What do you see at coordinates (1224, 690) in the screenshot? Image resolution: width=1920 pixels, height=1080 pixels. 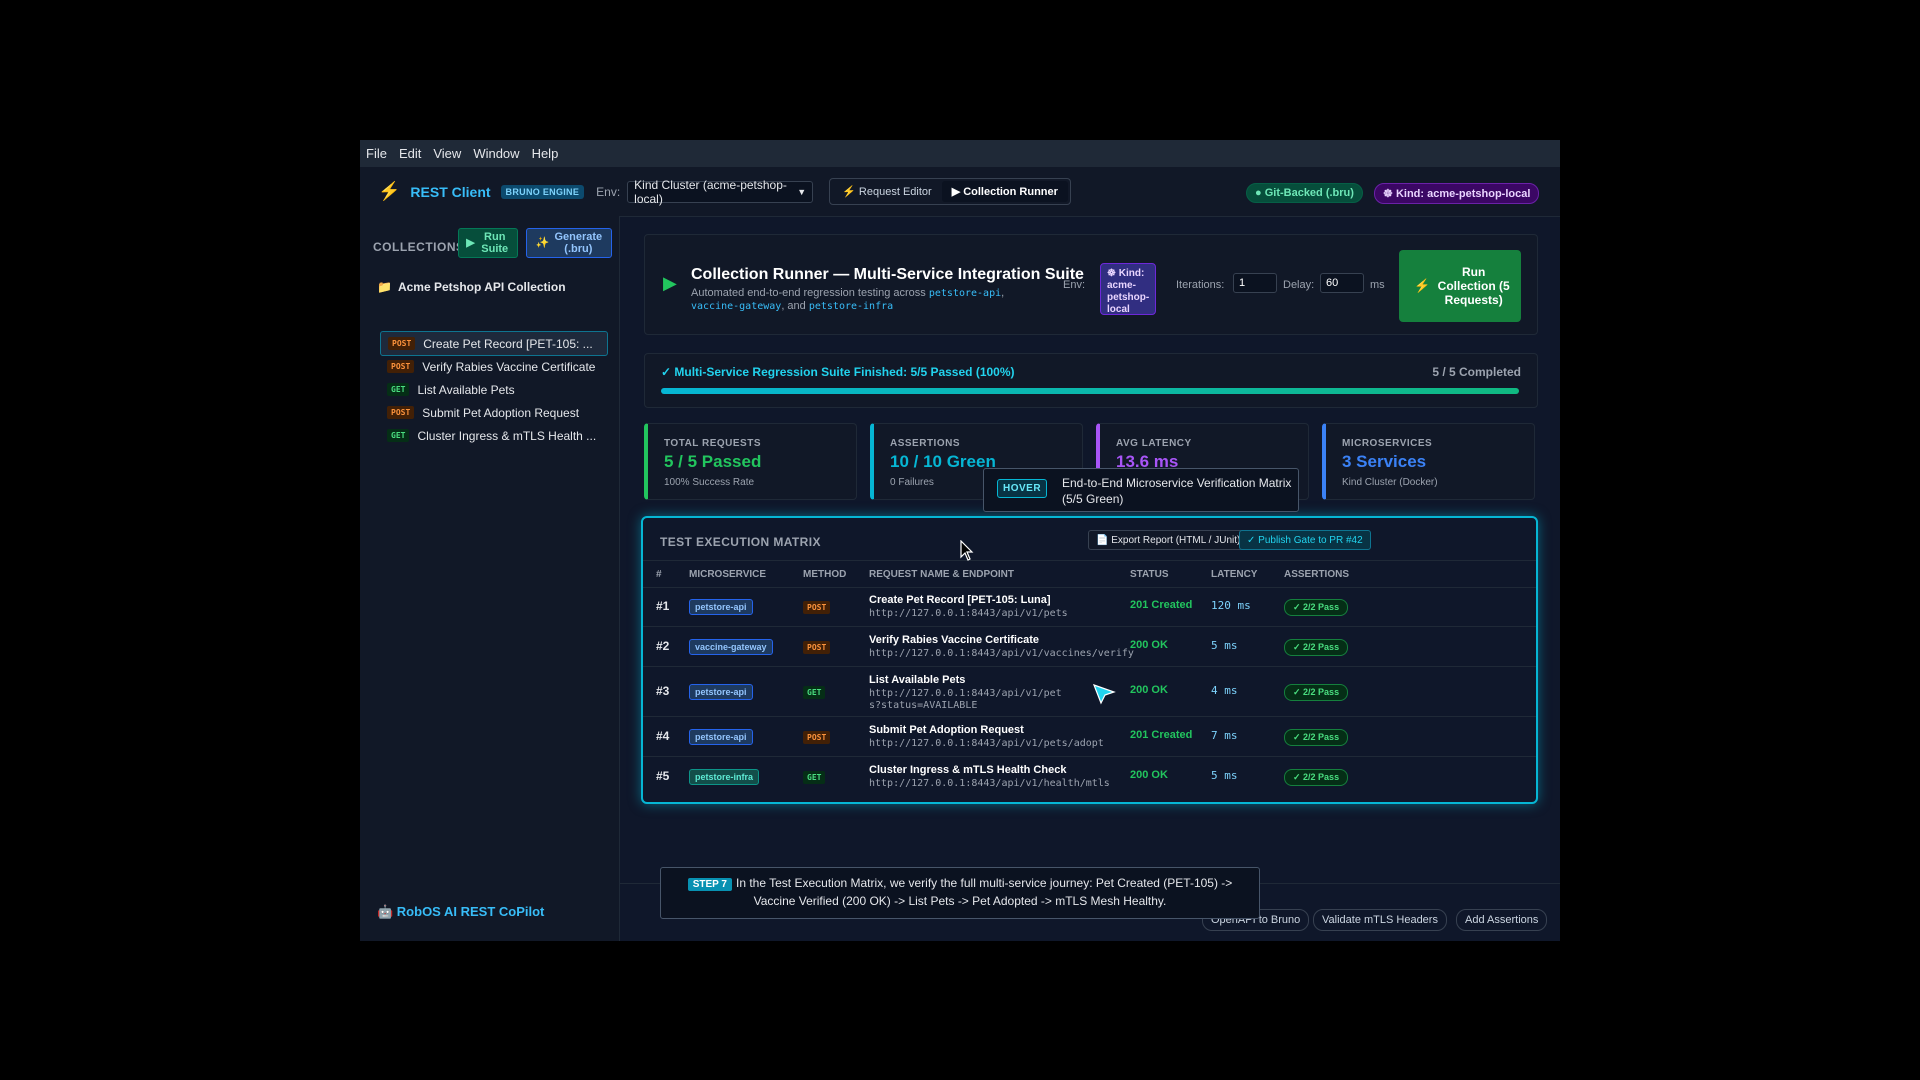 I see `latency-text: 4 ms` at bounding box center [1224, 690].